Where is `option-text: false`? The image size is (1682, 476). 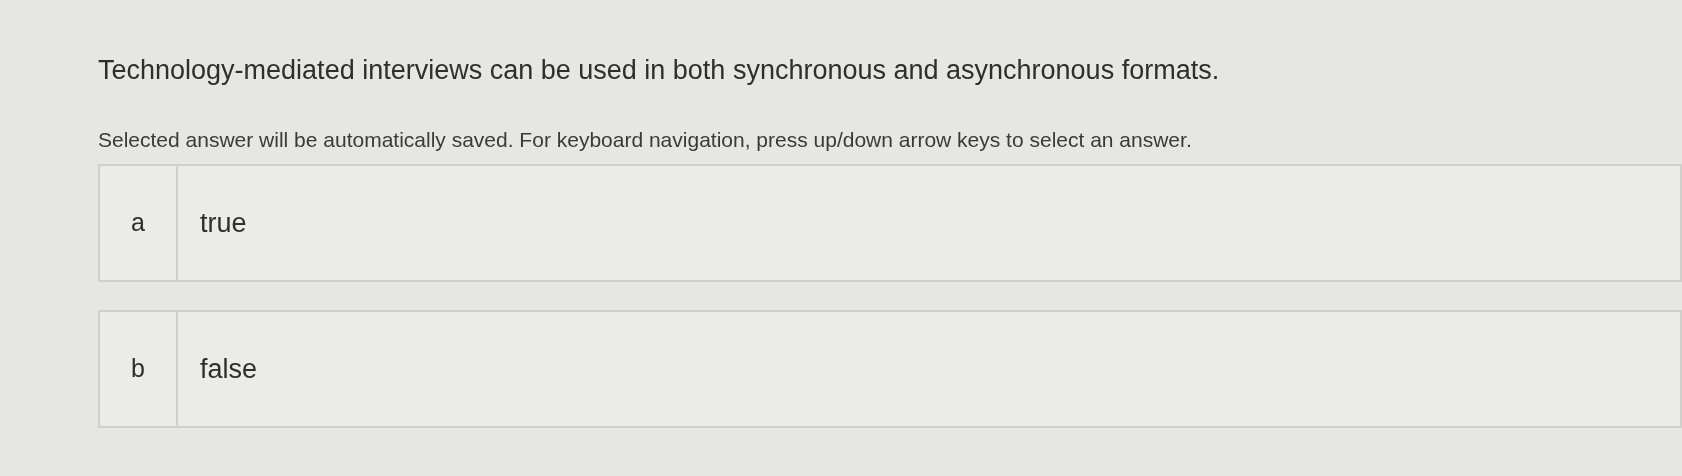 option-text: false is located at coordinates (228, 369).